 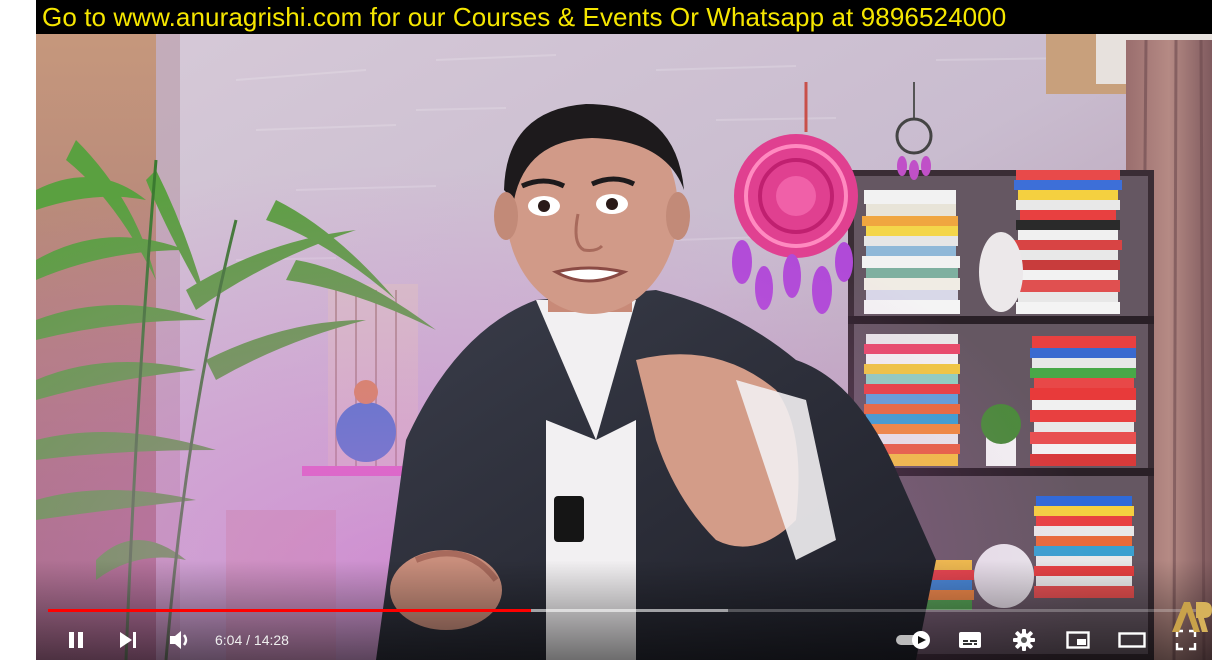 What do you see at coordinates (271, 640) in the screenshot?
I see `time-duration: 14:28` at bounding box center [271, 640].